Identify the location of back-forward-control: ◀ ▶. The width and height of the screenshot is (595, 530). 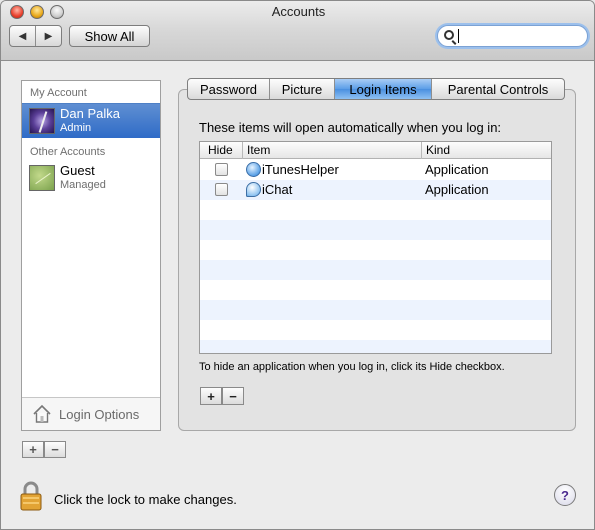
(35, 36).